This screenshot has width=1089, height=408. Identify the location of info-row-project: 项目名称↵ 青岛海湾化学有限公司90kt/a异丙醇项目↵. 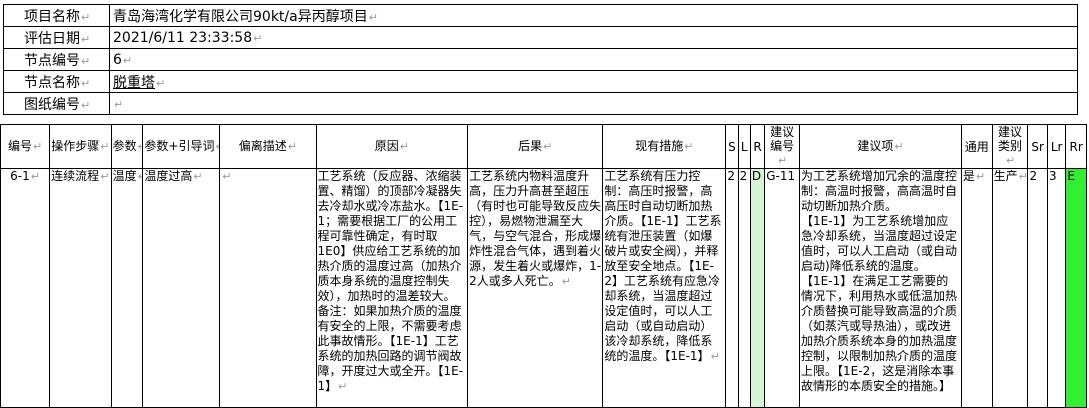
(540, 15).